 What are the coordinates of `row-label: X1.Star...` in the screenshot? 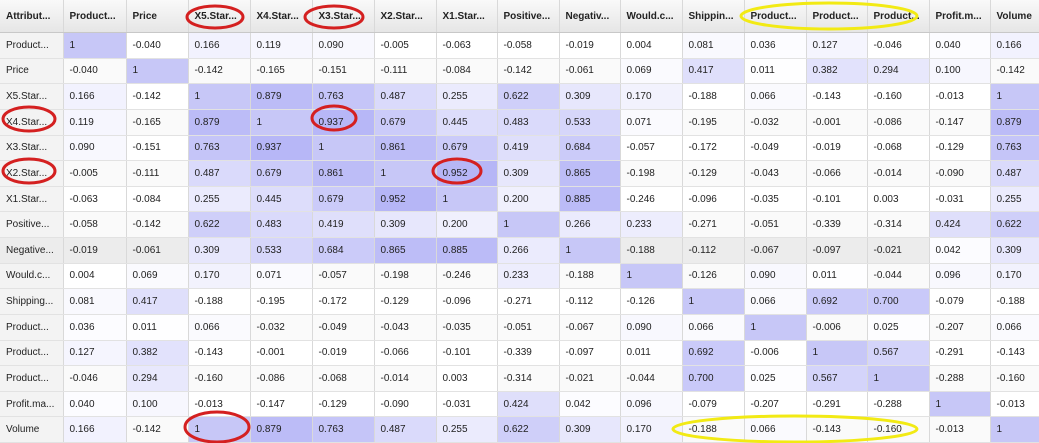 It's located at (32, 199).